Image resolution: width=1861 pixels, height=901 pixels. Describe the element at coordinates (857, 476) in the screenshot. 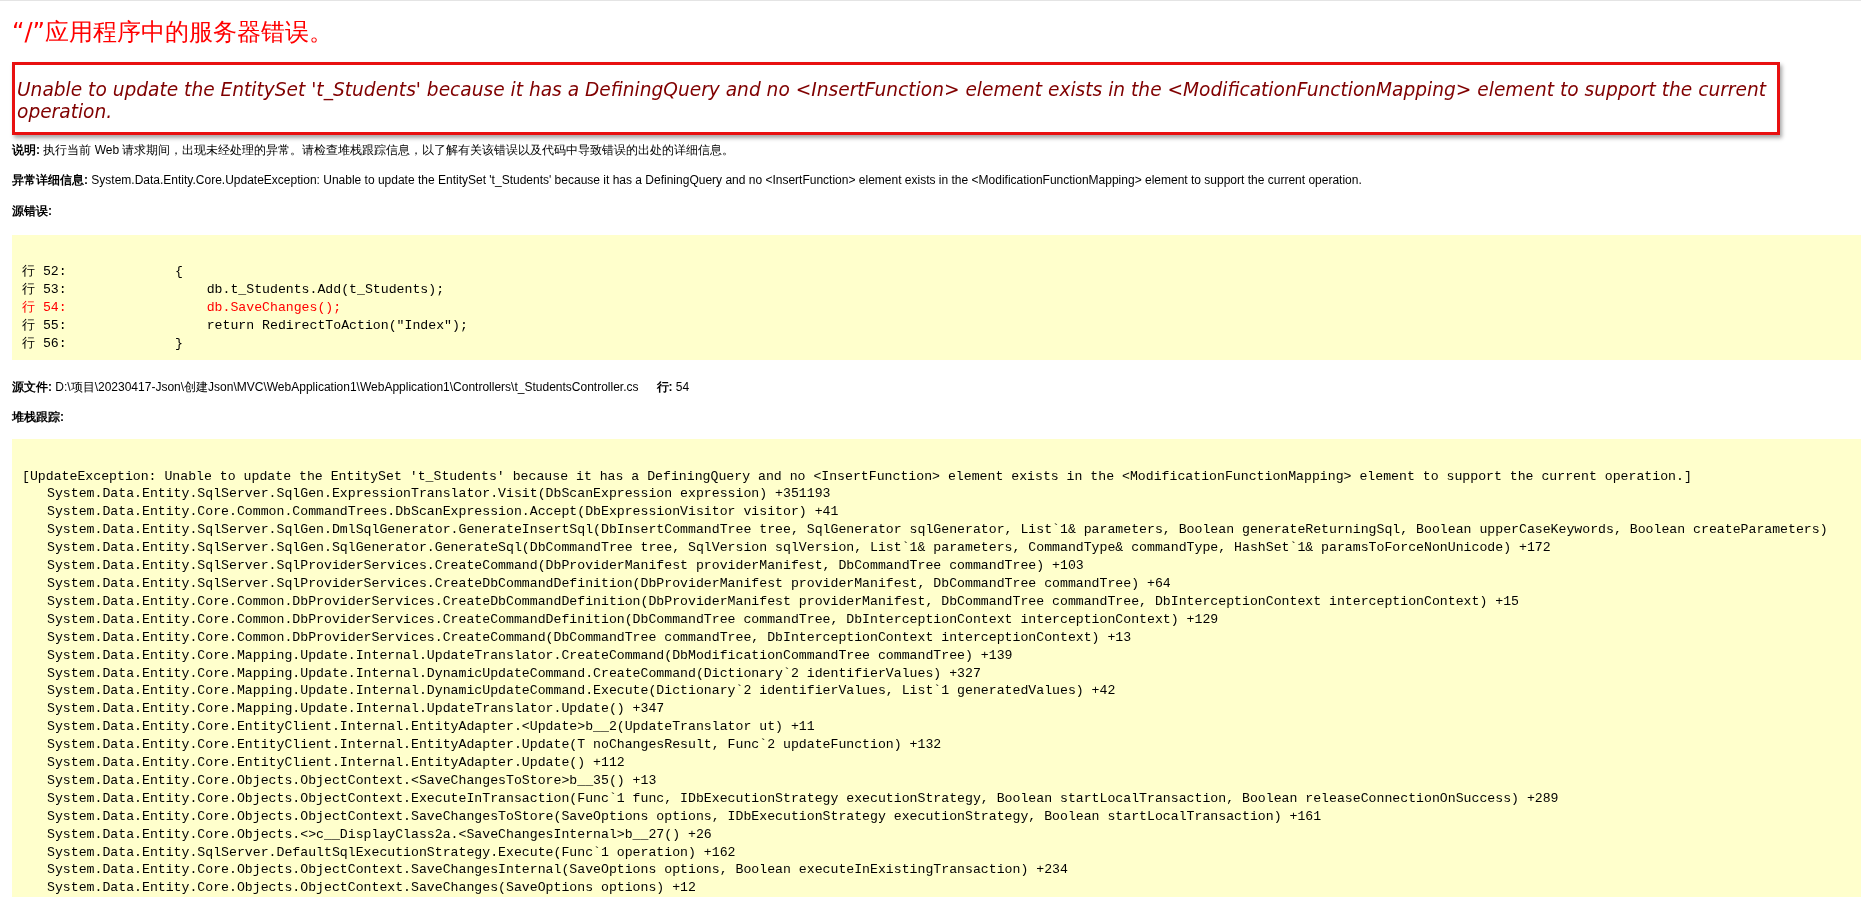

I see `stack-trace-line: [UpdateException: Unable to update the EntitySet 't_Students' because it has a DefiningQuery and no <InsertFunction> element exists in the <ModificationFunctionMapping> element to support the current operation.]` at that location.